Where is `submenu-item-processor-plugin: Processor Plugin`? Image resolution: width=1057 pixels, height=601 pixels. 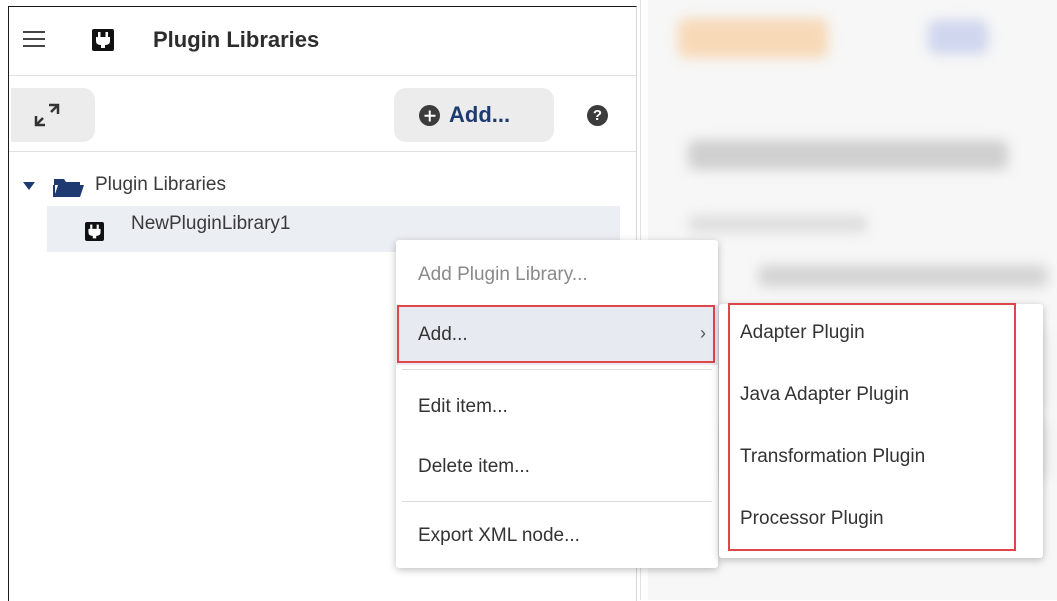 submenu-item-processor-plugin: Processor Plugin is located at coordinates (881, 521).